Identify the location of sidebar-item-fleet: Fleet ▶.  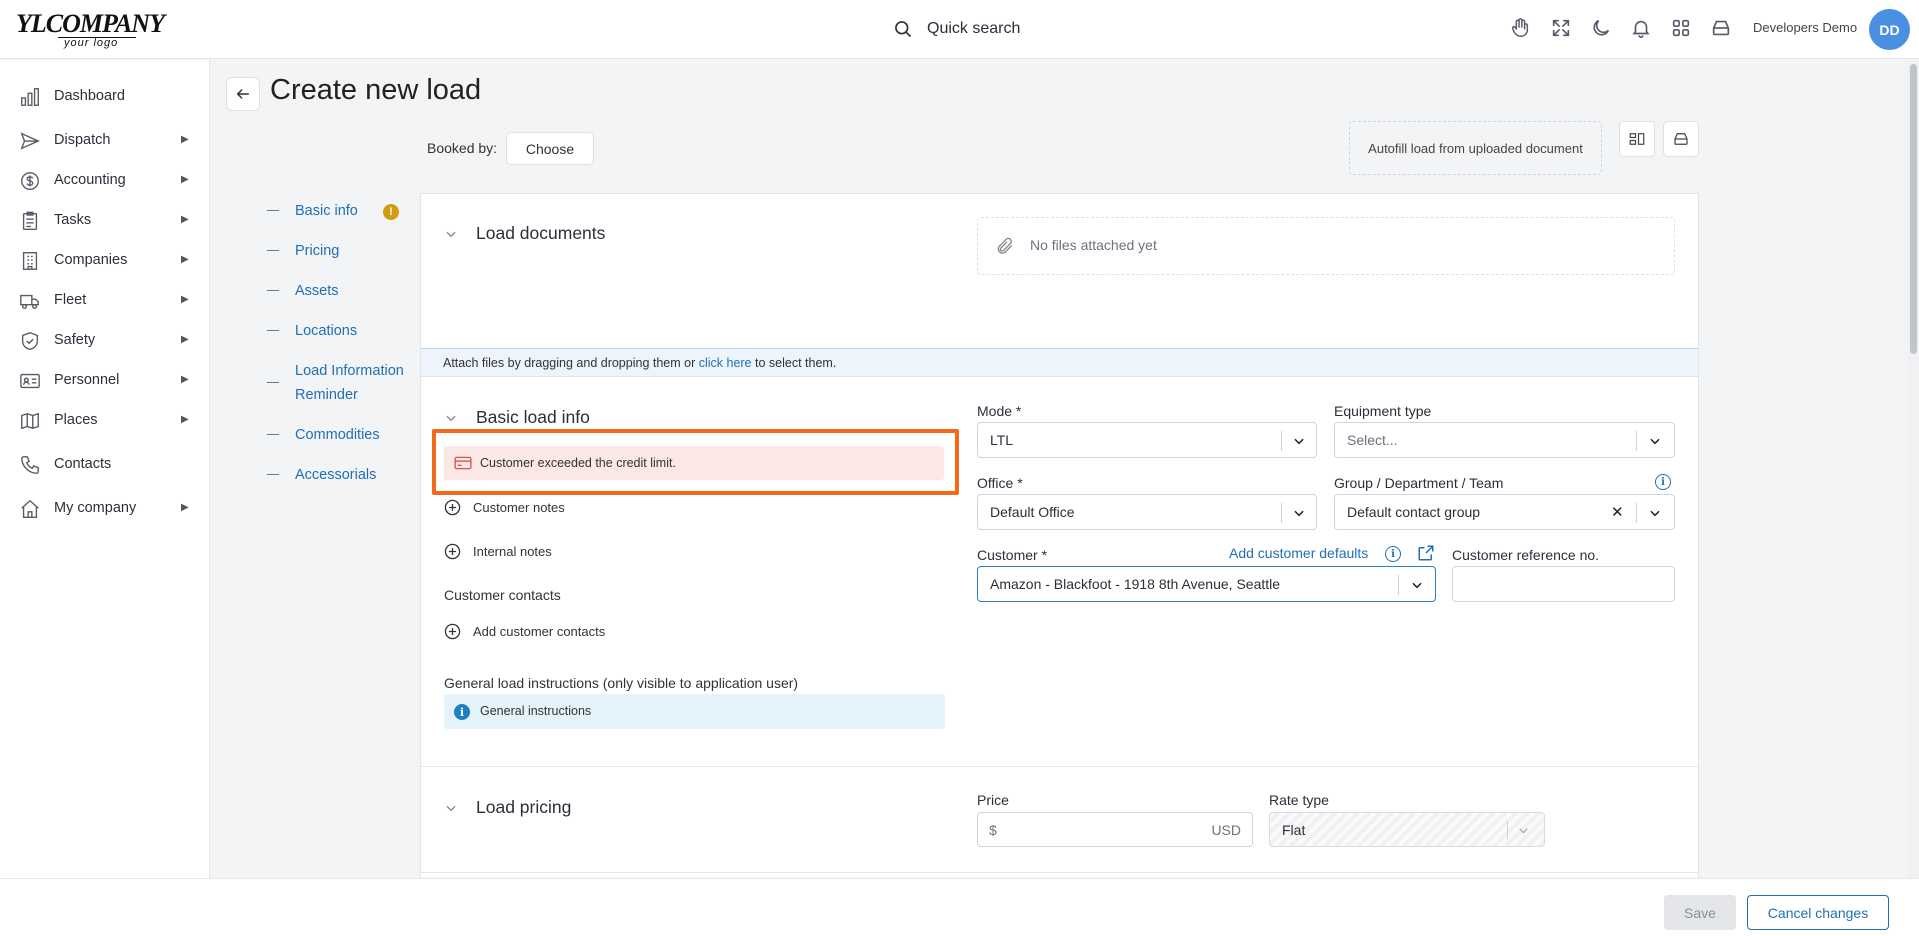
(105, 300).